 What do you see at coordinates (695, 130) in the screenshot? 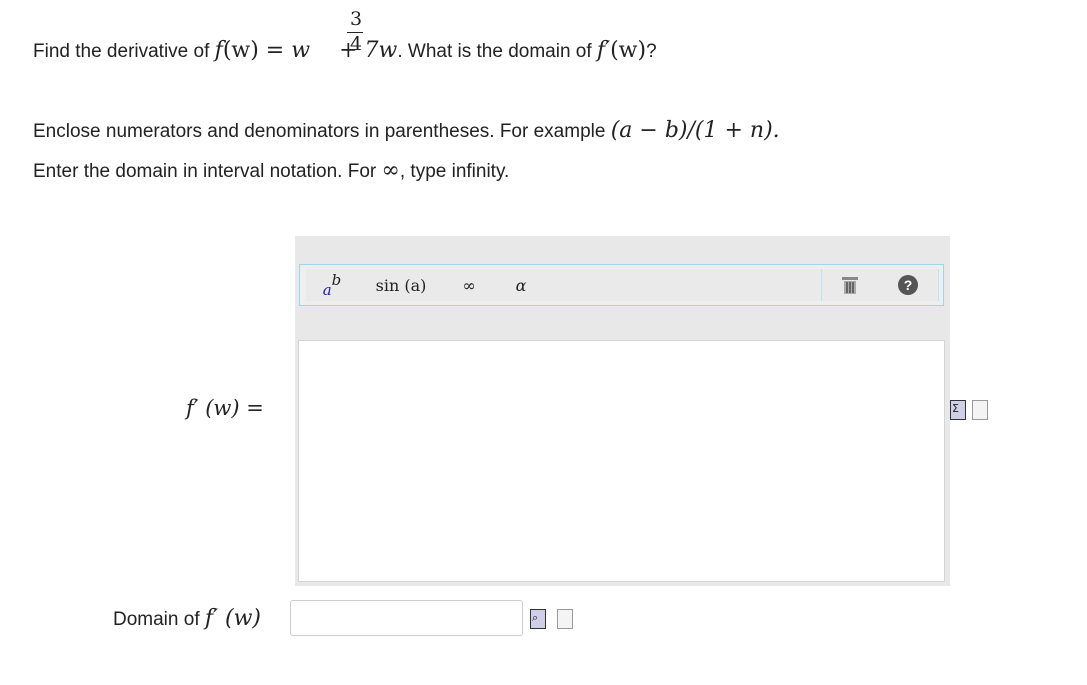
I see `instruction-example: (a − b)/(1 + n).` at bounding box center [695, 130].